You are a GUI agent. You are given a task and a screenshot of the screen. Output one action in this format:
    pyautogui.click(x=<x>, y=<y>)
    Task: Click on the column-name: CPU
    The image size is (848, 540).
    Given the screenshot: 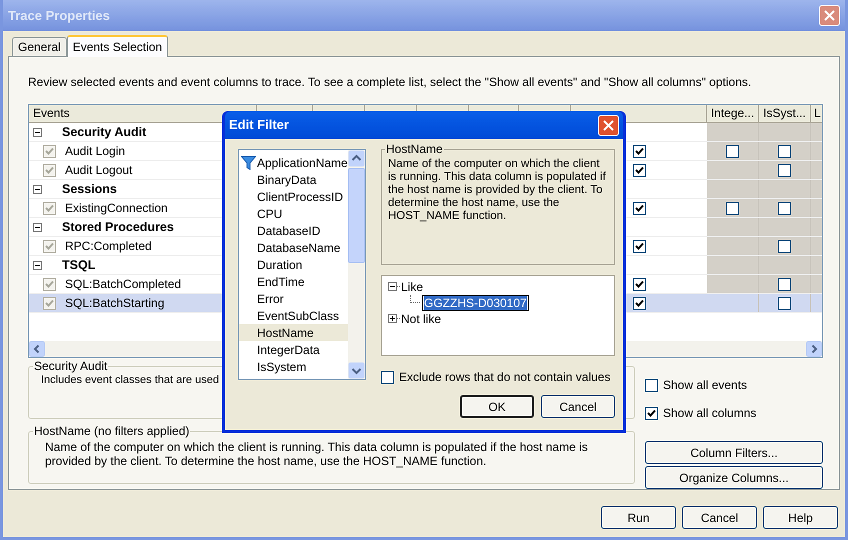 What is the action you would take?
    pyautogui.click(x=269, y=214)
    